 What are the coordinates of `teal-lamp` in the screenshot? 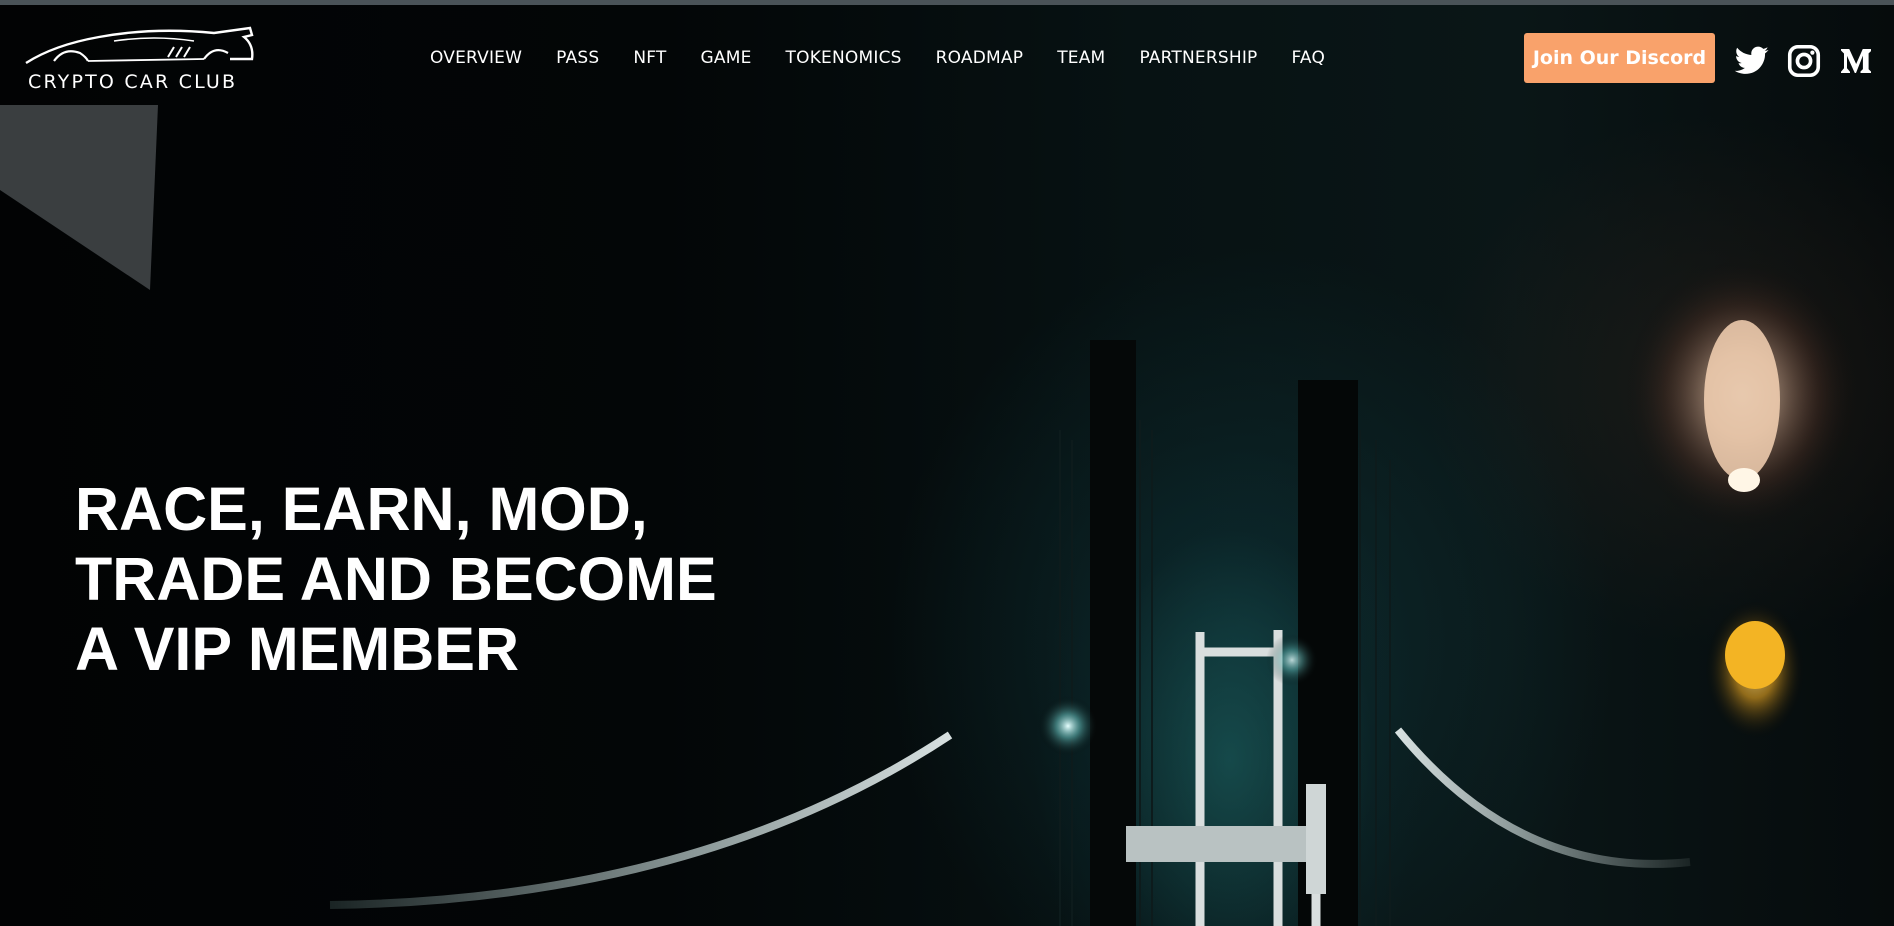 It's located at (1068, 726).